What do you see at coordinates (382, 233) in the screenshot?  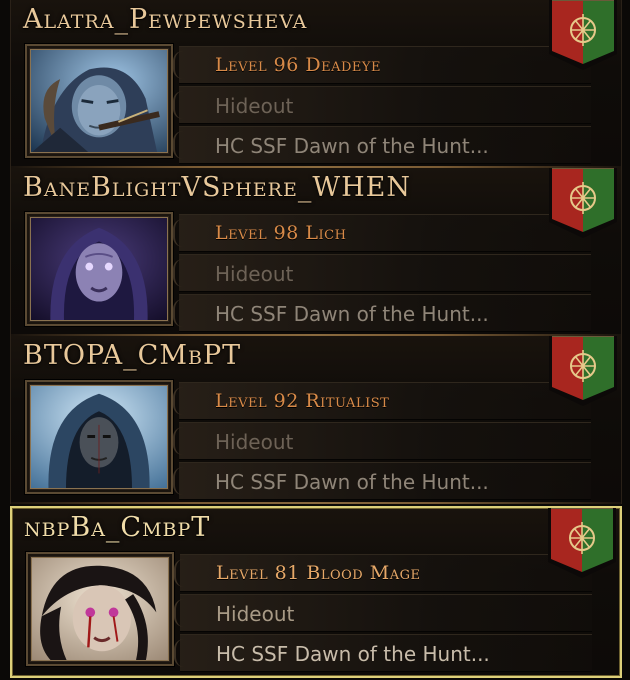 I see `class-row: Level 98 Lich` at bounding box center [382, 233].